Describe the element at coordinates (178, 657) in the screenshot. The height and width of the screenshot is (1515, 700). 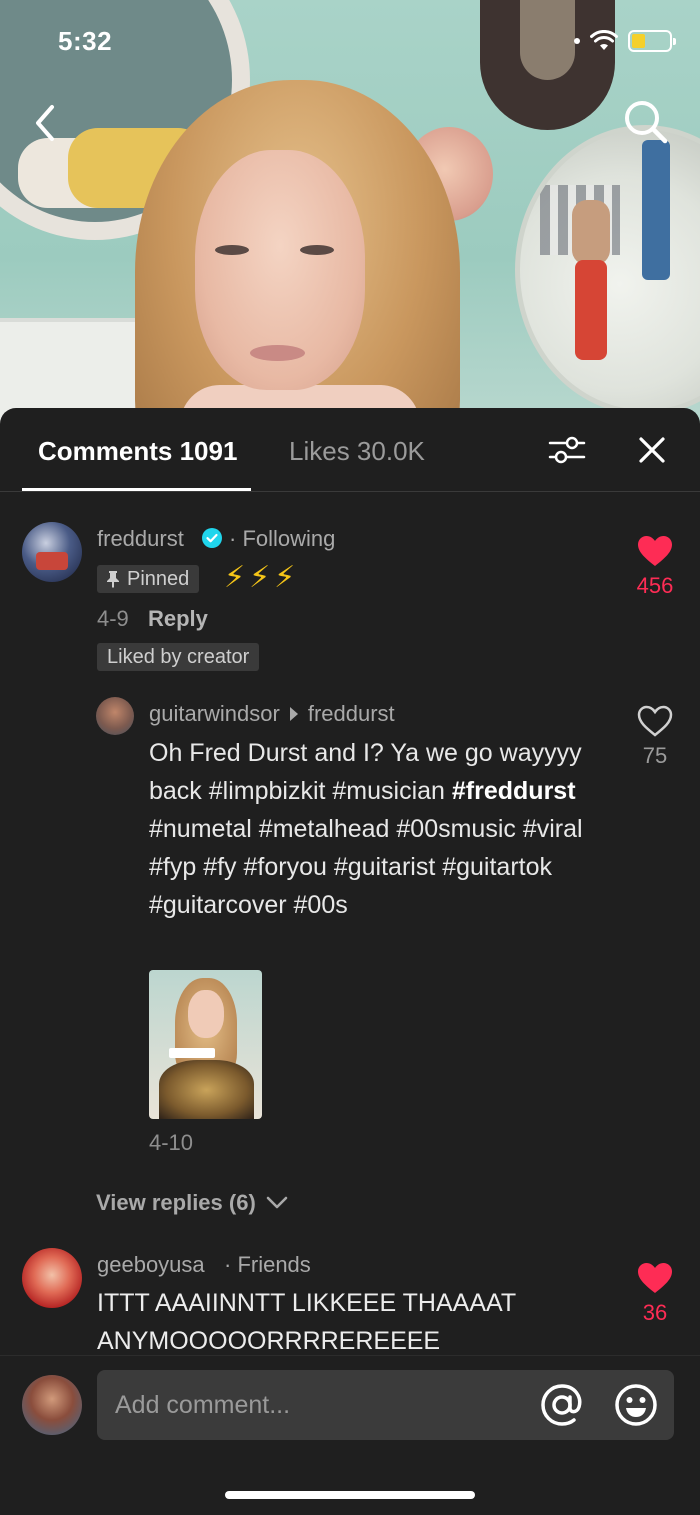
I see `liked-by-creator-badge: Liked by creator` at that location.